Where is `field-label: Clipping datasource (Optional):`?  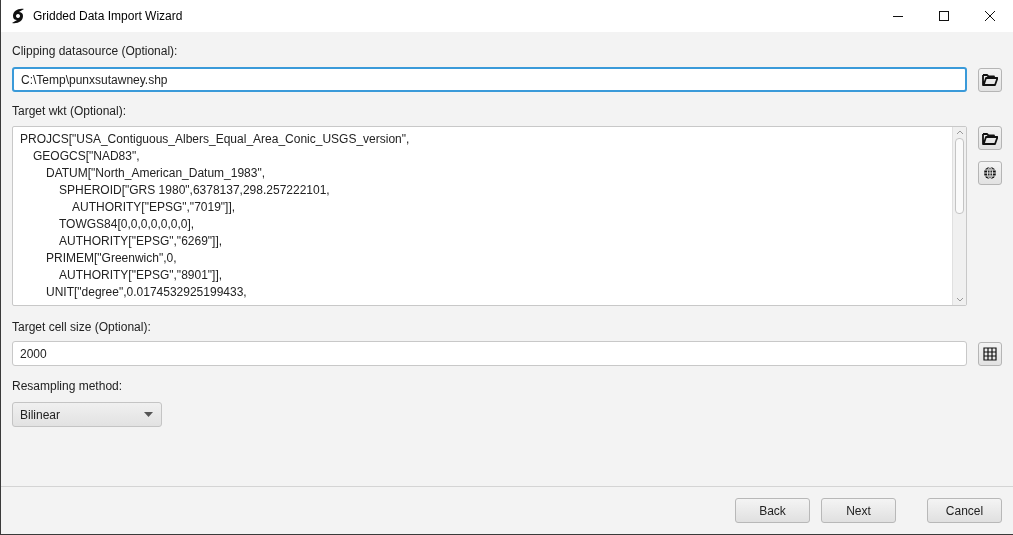
field-label: Clipping datasource (Optional): is located at coordinates (95, 51).